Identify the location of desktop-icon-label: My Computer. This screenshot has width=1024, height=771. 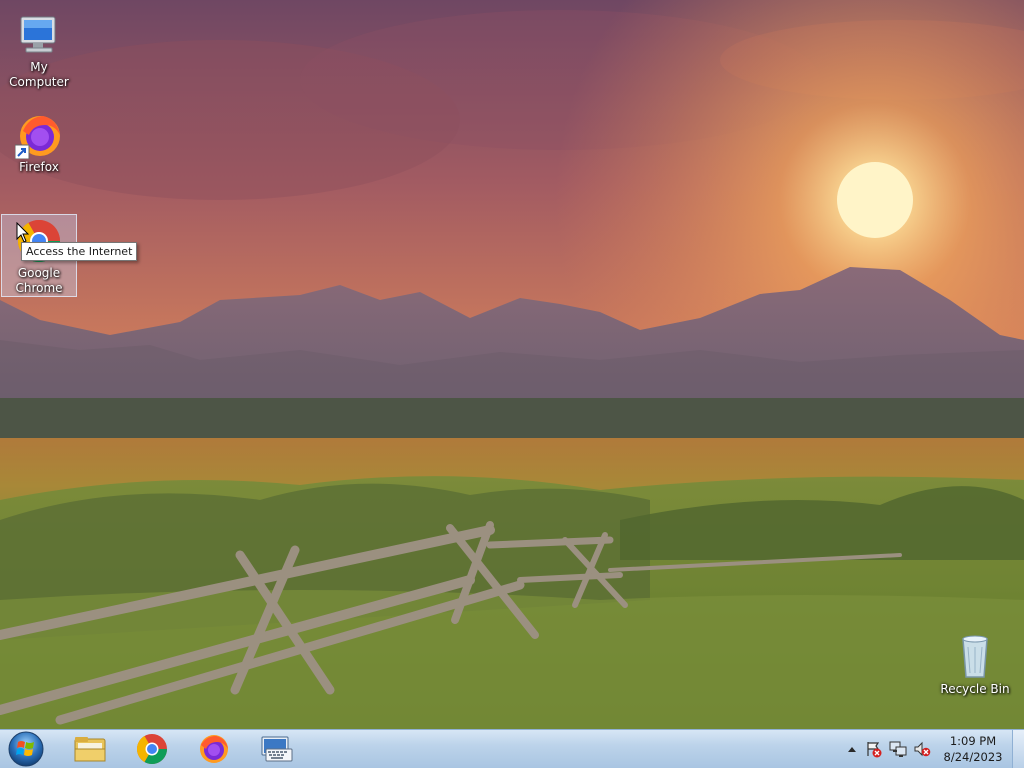
(39, 74).